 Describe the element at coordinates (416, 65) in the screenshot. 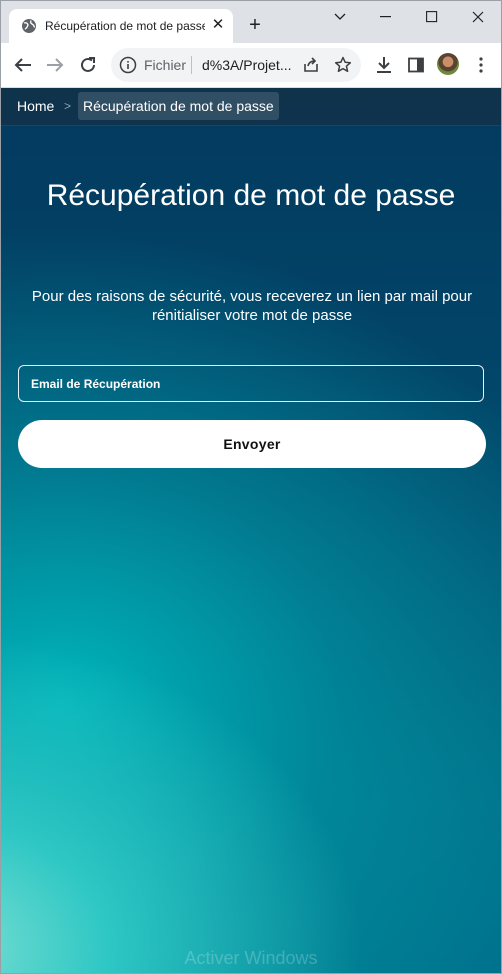

I see `side-panel-icon` at that location.